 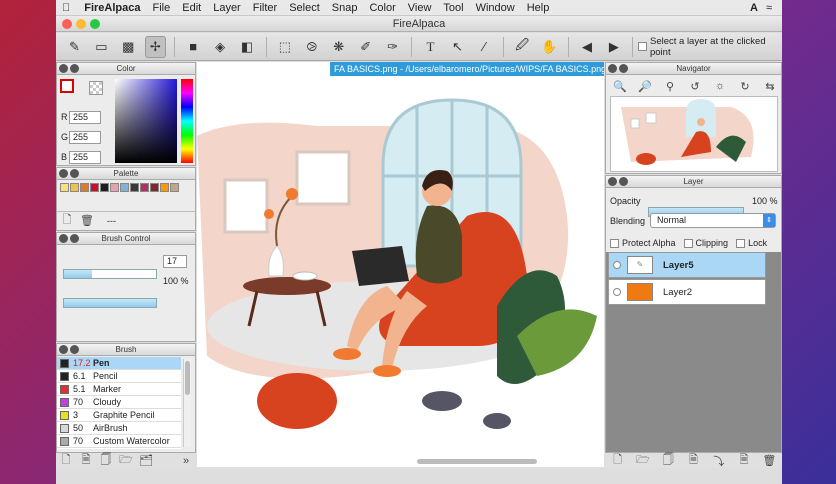 What do you see at coordinates (643, 460) in the screenshot?
I see `new-folder-icon: 🗁` at bounding box center [643, 460].